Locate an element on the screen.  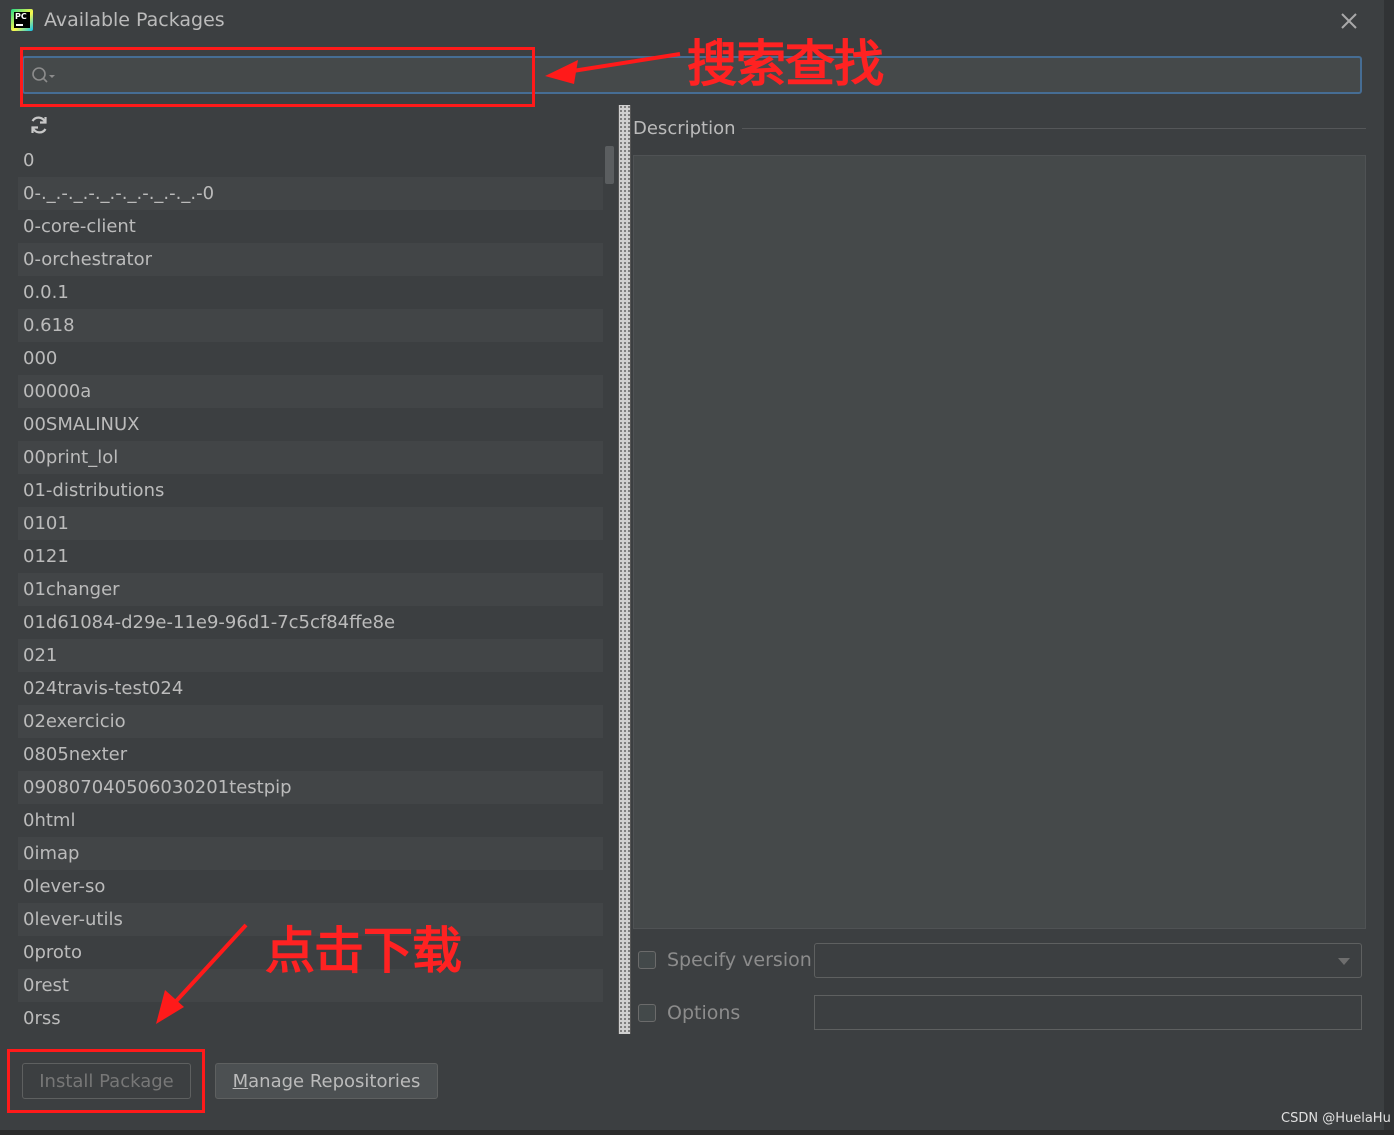
watermark: CSDN @HuelaHu is located at coordinates (1336, 1118).